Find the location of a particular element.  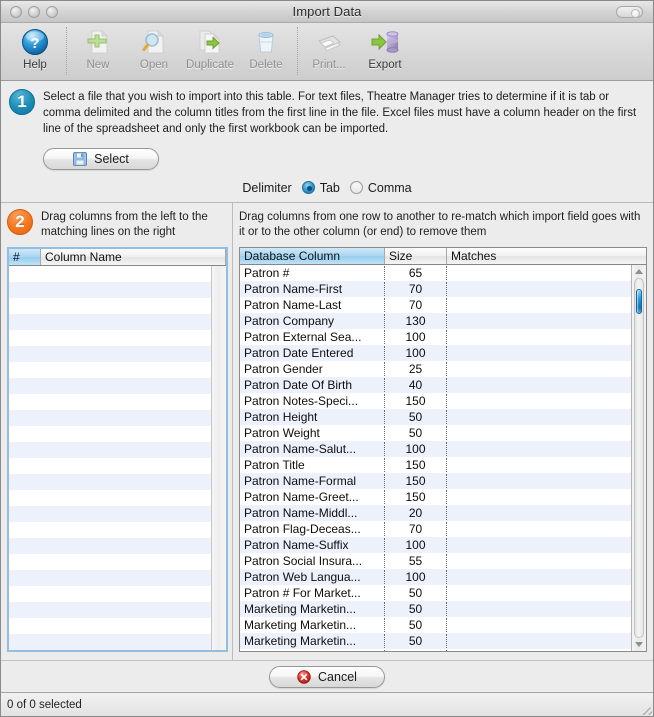

column-header-matches: Matches is located at coordinates (546, 255).